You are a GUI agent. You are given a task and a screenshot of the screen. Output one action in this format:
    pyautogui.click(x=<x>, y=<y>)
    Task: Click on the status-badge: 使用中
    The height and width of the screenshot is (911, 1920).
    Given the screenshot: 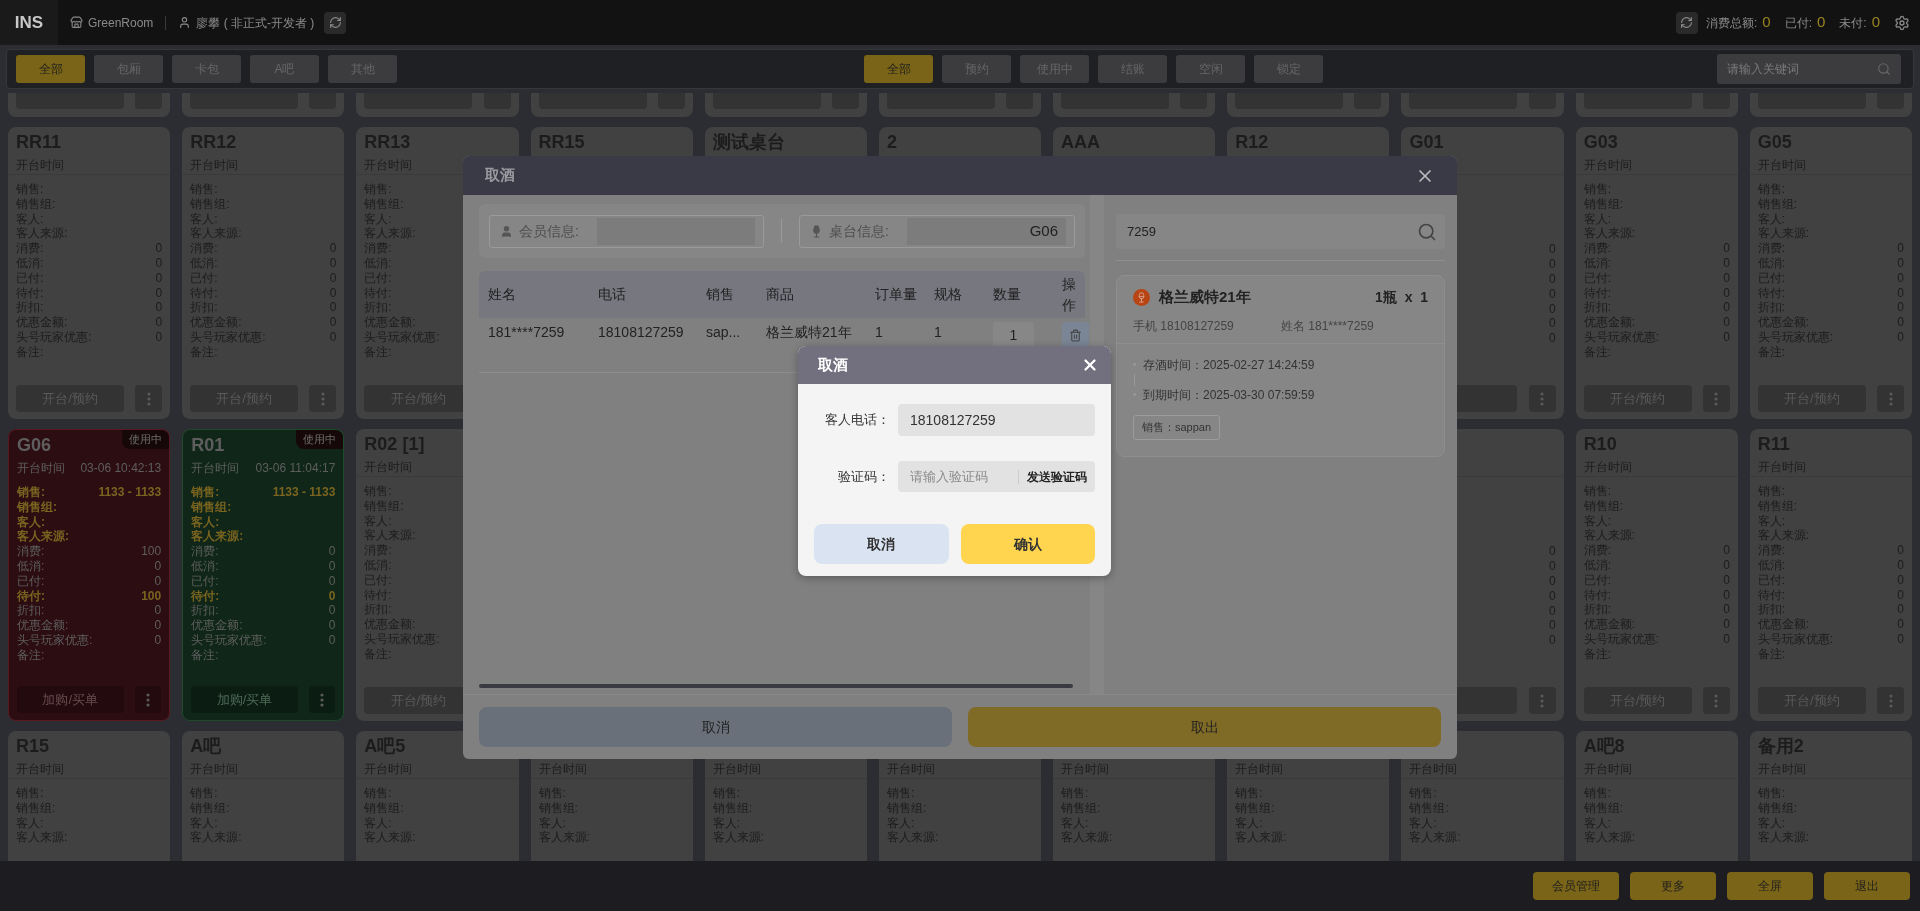 What is the action you would take?
    pyautogui.click(x=320, y=439)
    